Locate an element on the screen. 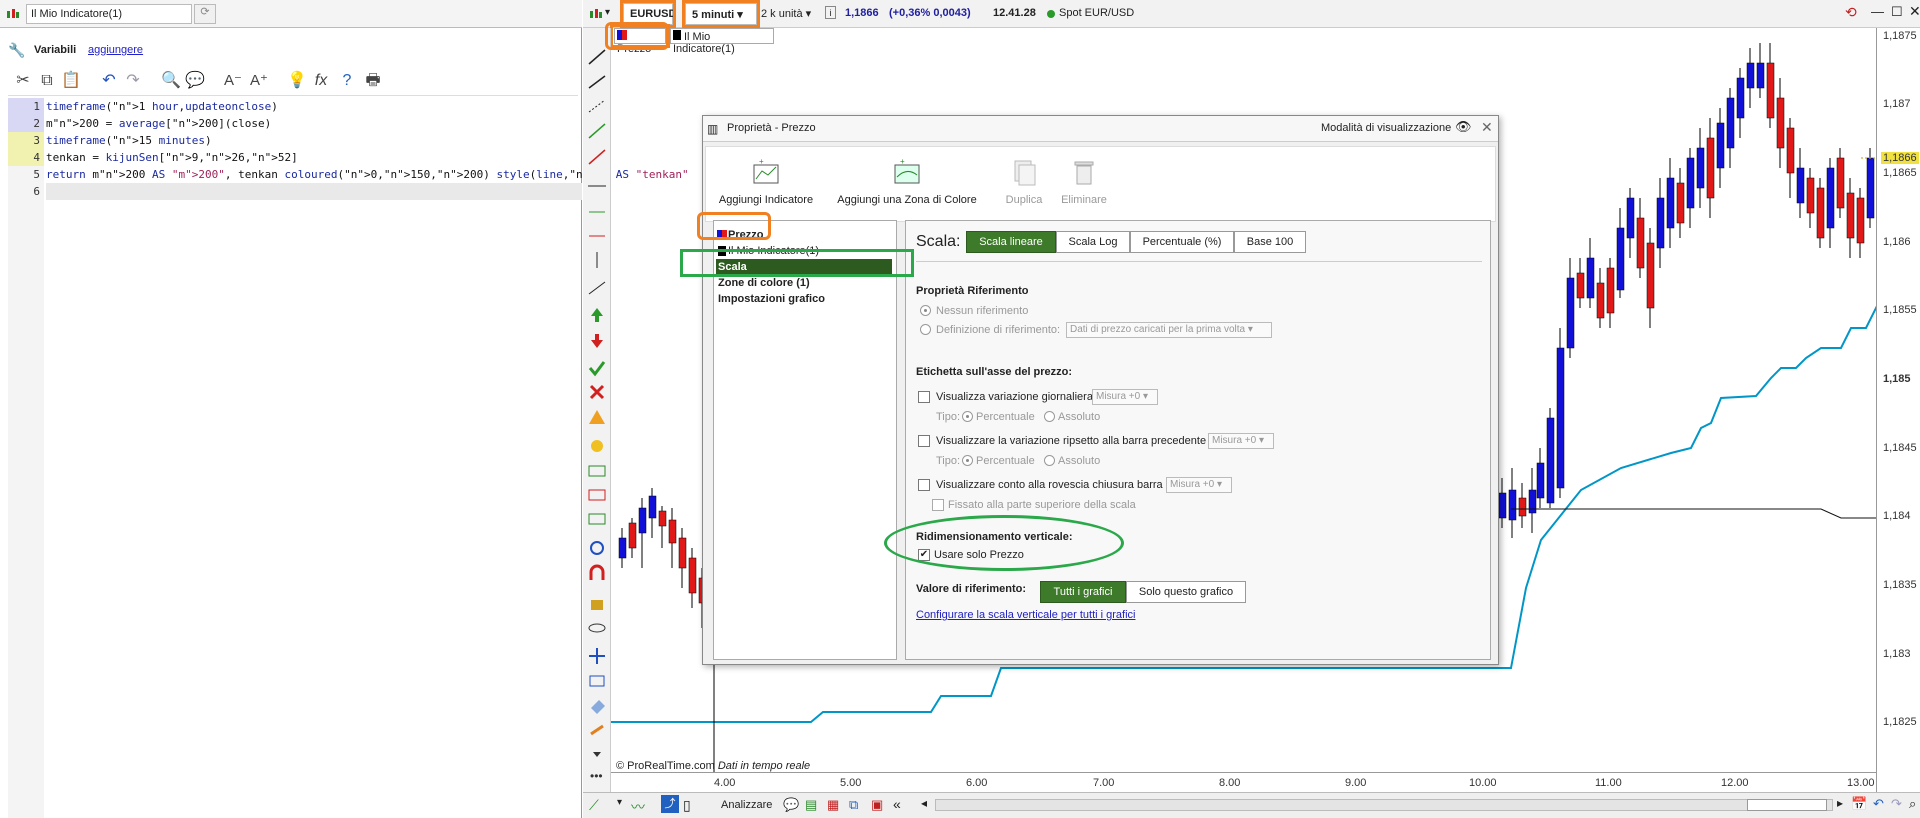 The image size is (1920, 818). fixed-top-checkbox is located at coordinates (938, 505).